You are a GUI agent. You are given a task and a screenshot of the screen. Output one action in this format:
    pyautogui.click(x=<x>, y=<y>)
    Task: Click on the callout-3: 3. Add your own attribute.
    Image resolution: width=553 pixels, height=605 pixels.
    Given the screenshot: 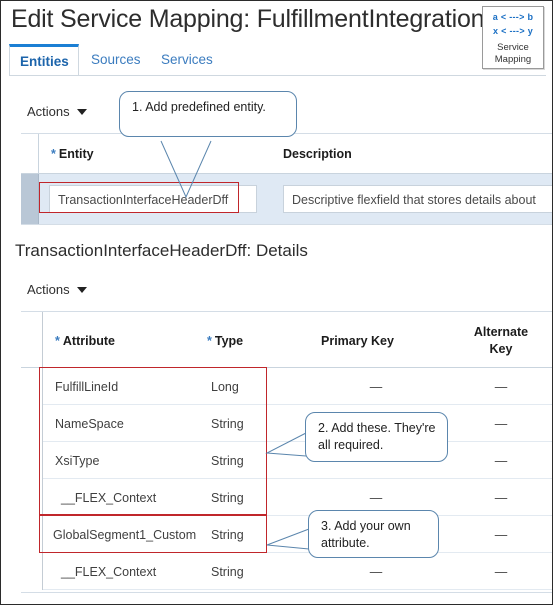 What is the action you would take?
    pyautogui.click(x=373, y=534)
    